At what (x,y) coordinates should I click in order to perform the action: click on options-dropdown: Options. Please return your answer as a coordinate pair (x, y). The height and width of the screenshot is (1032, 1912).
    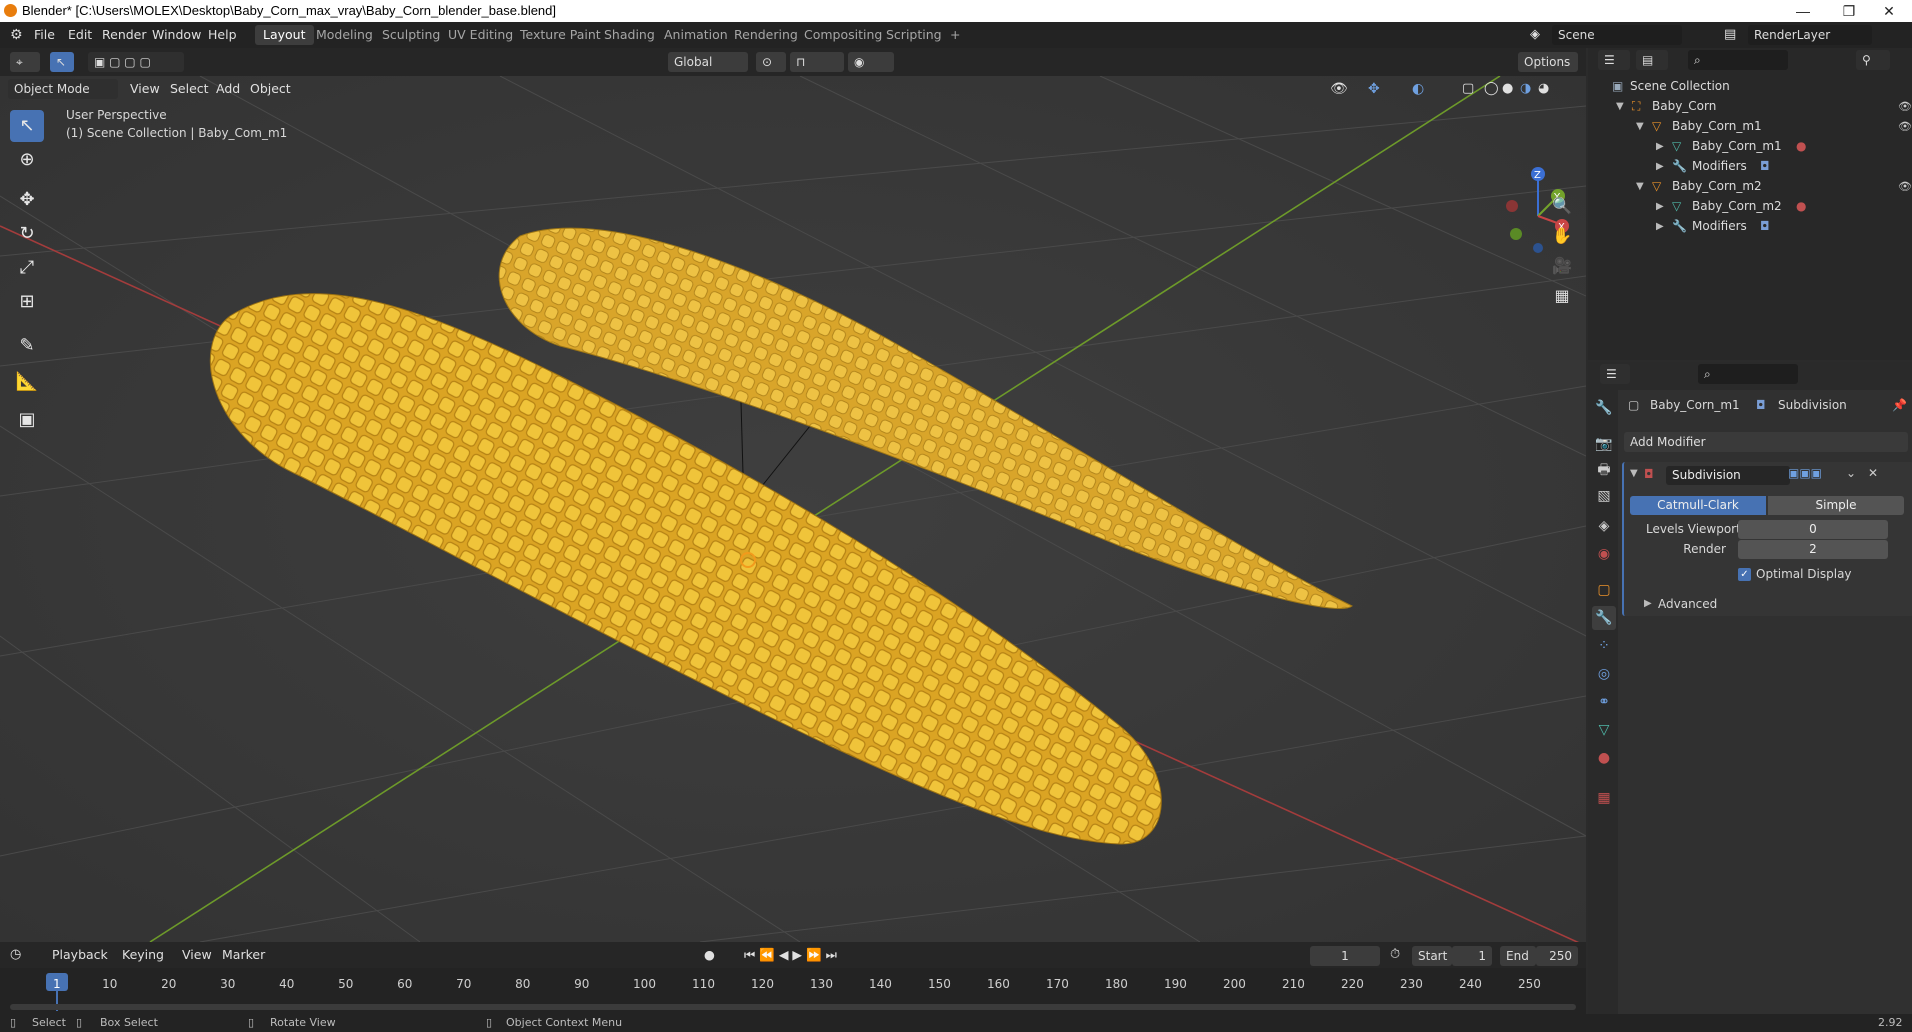
    Looking at the image, I should click on (1548, 62).